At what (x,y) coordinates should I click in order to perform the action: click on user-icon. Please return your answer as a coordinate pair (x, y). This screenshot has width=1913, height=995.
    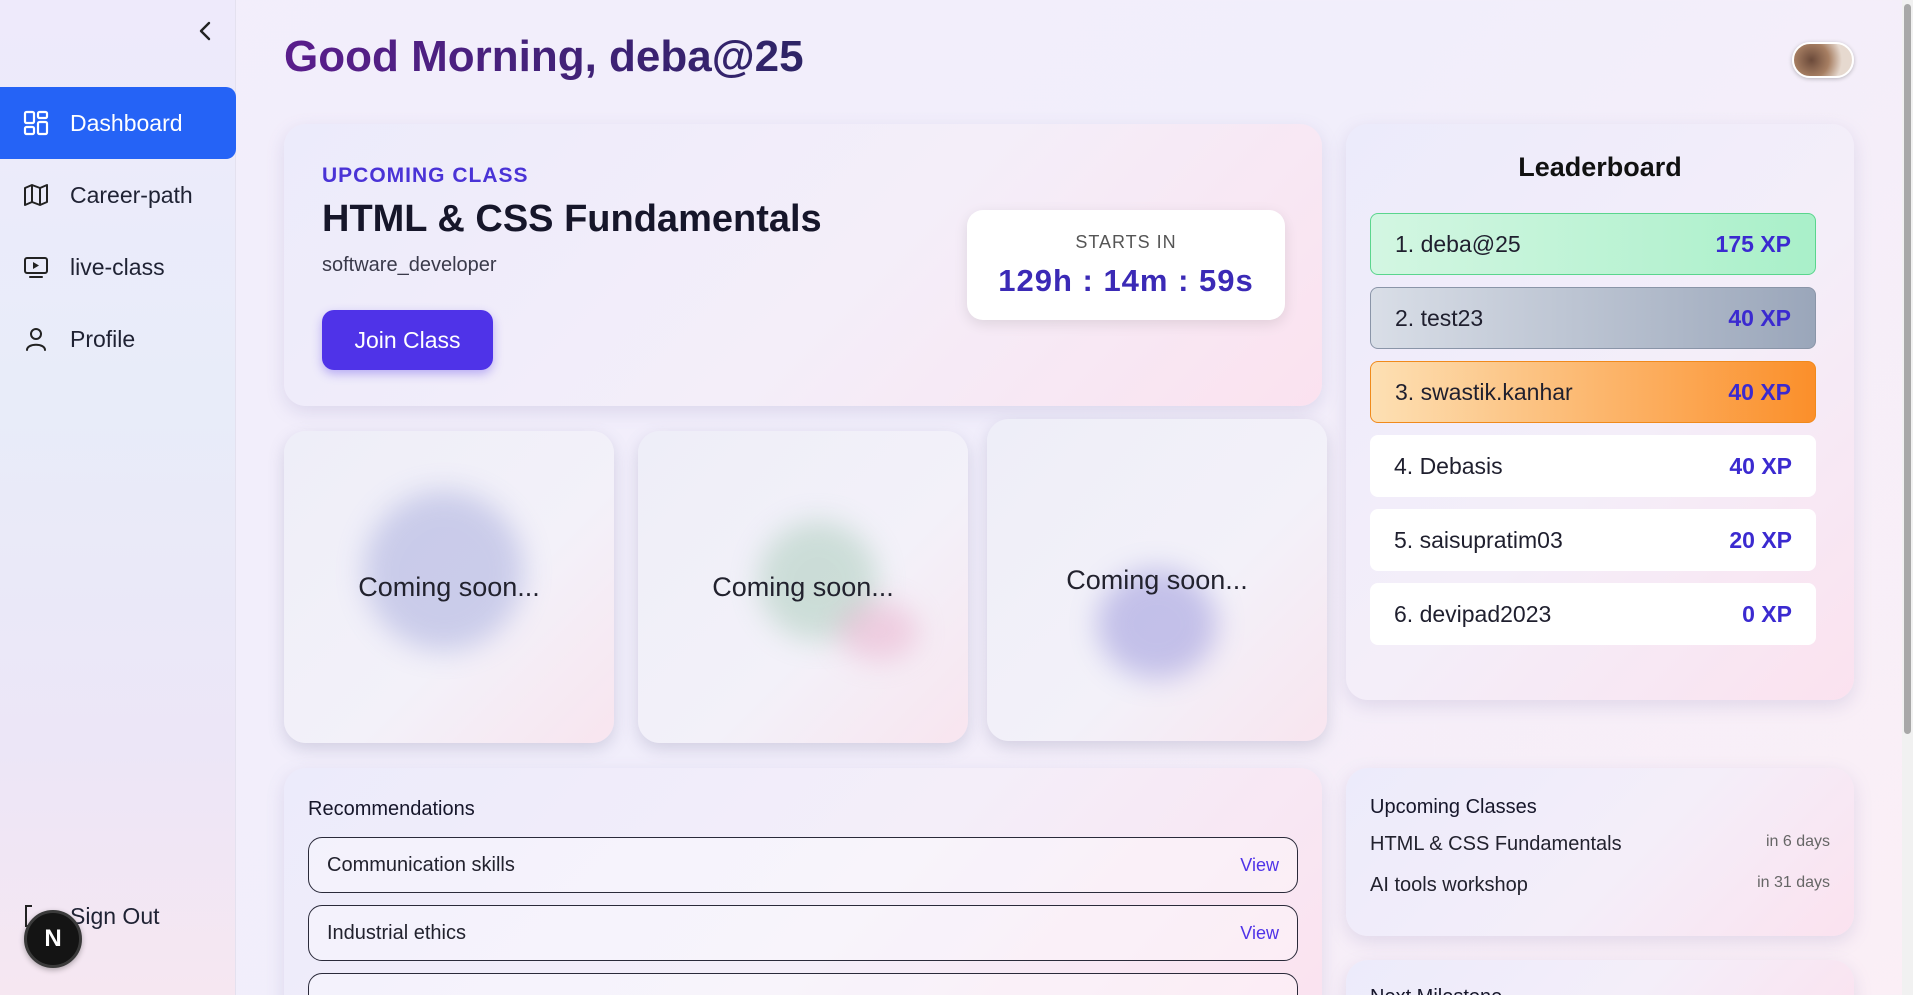
    Looking at the image, I should click on (36, 339).